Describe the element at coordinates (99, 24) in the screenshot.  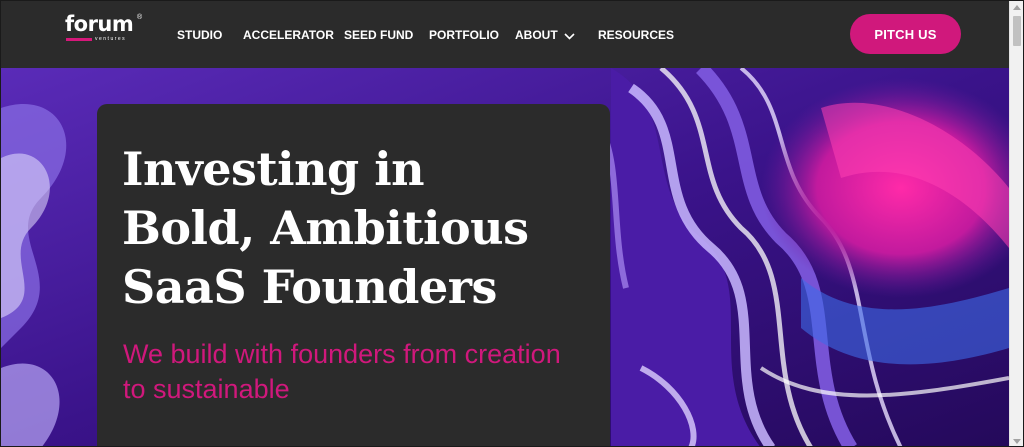
I see `logo-wordmark: forum` at that location.